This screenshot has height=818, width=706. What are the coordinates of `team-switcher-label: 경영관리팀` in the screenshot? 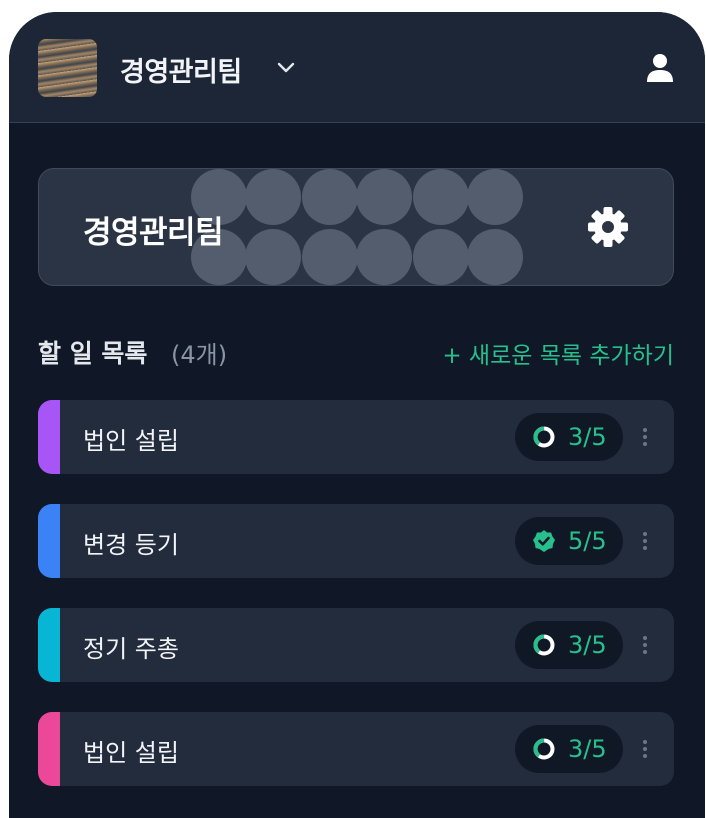 It's located at (181, 69).